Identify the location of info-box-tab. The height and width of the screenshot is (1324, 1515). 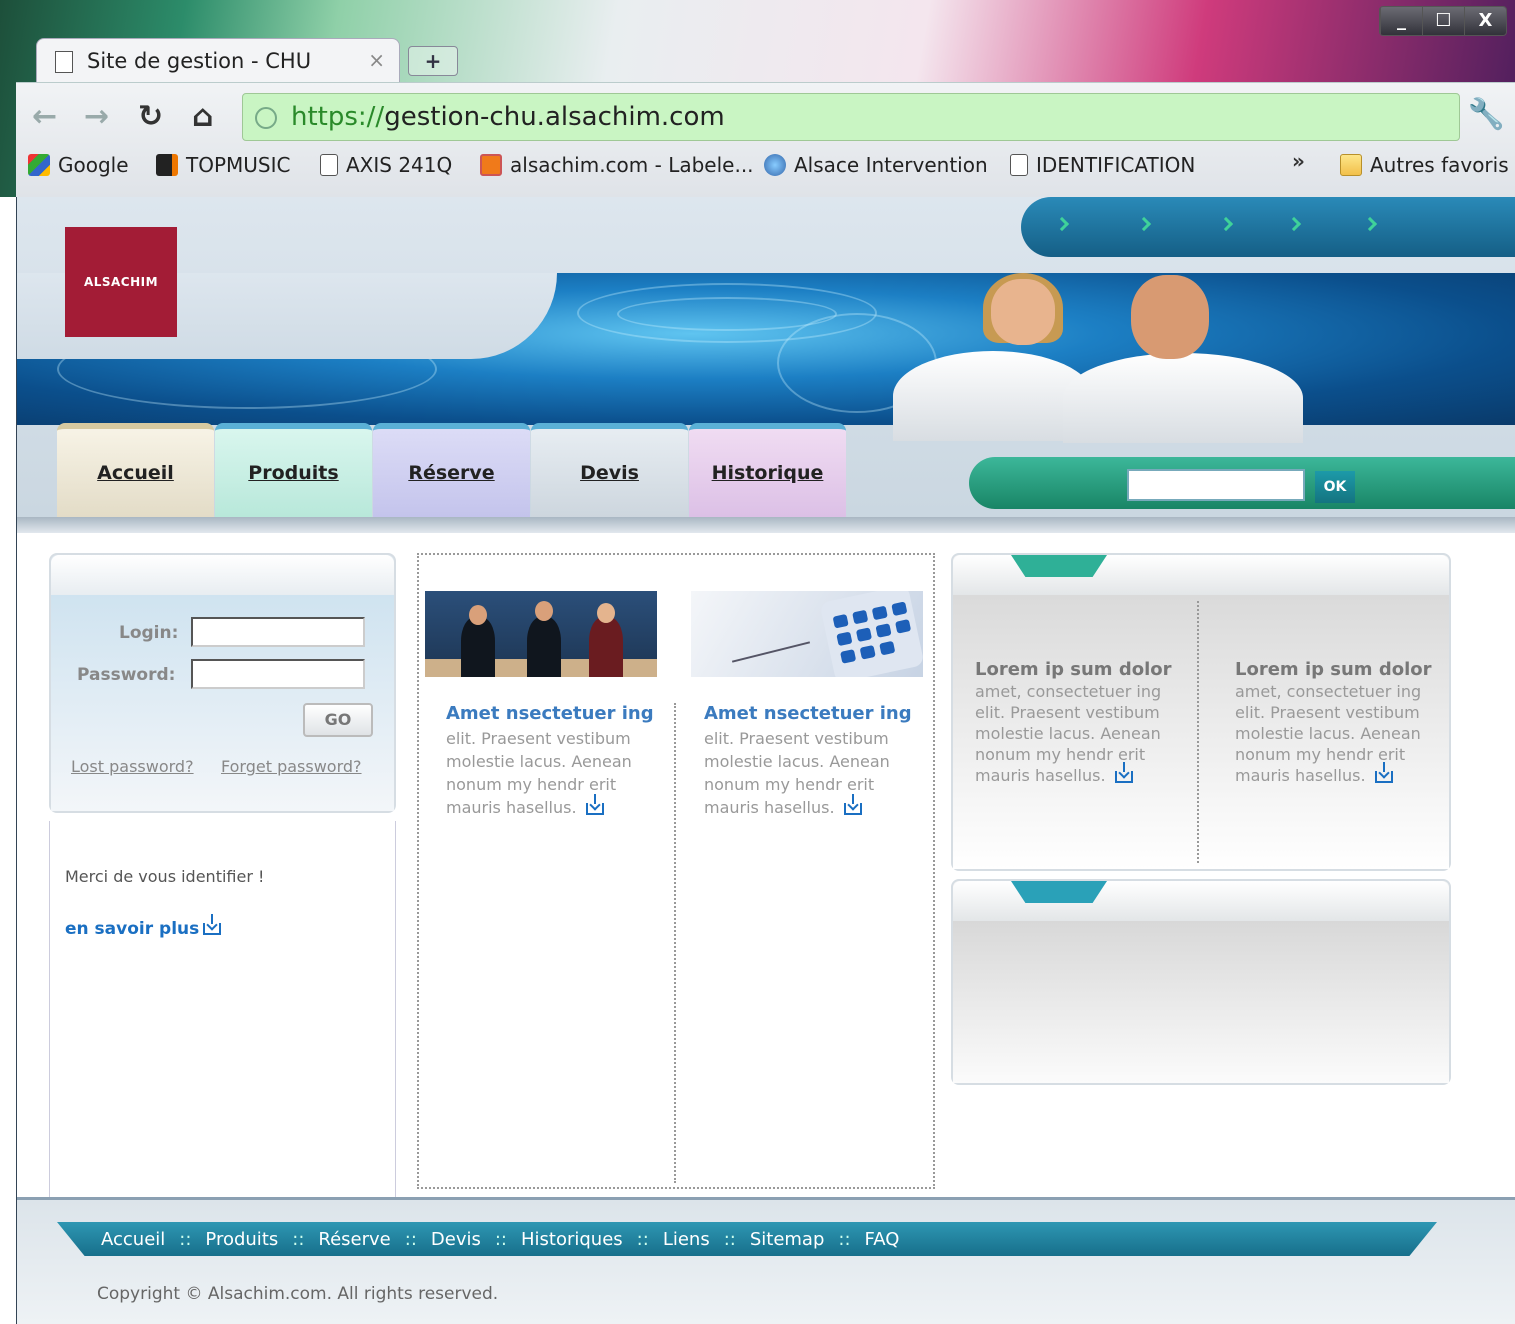
(1059, 566).